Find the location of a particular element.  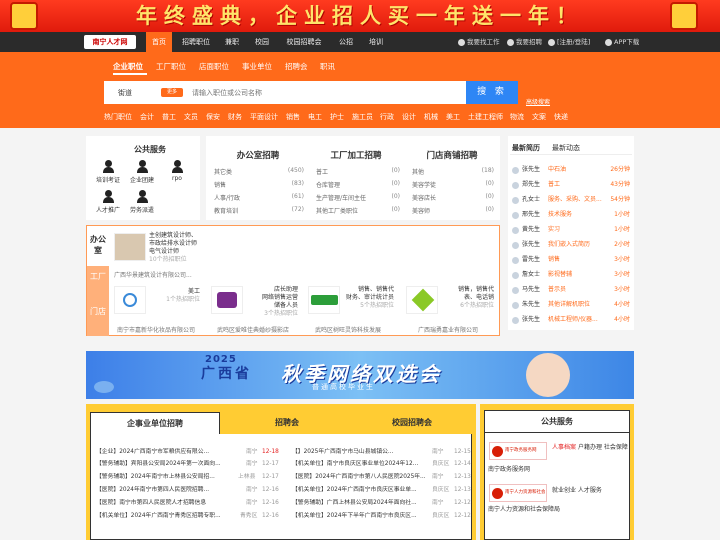

nav-campus: 校园 is located at coordinates (262, 42).